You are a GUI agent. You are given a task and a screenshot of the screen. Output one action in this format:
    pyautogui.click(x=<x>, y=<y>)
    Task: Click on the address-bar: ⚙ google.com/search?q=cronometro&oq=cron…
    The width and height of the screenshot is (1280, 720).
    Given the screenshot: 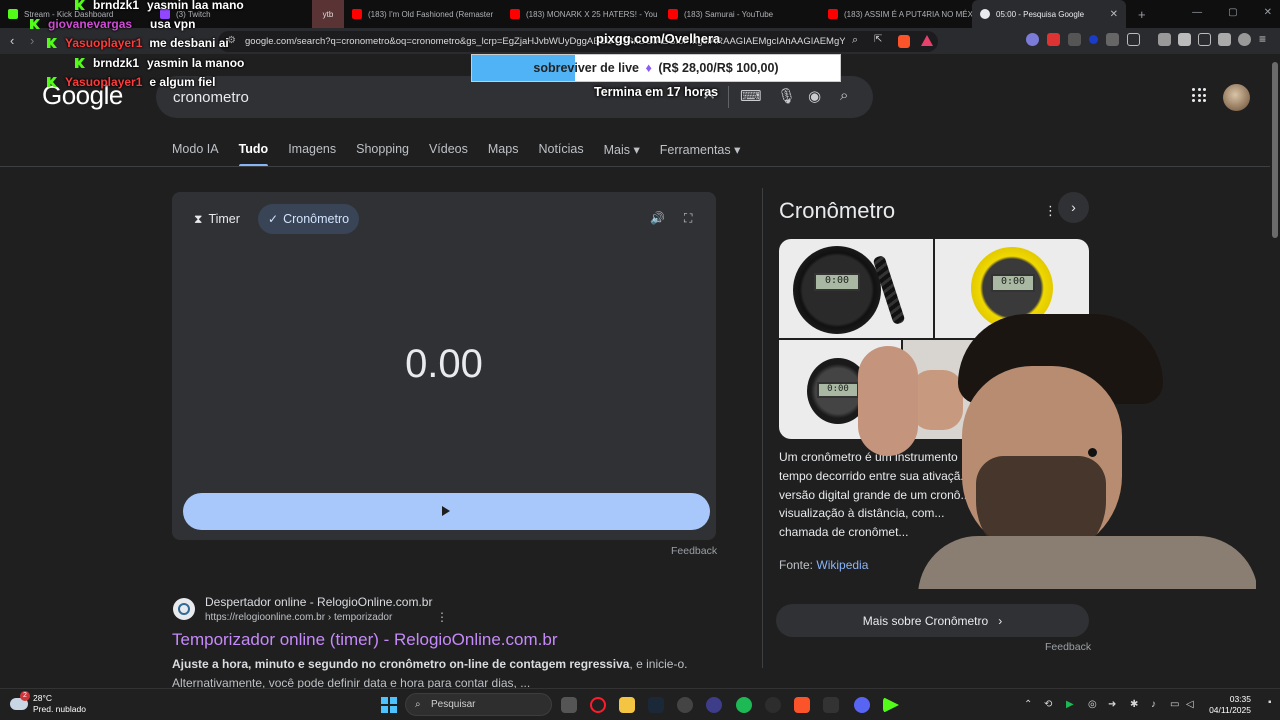 What is the action you would take?
    pyautogui.click(x=578, y=41)
    